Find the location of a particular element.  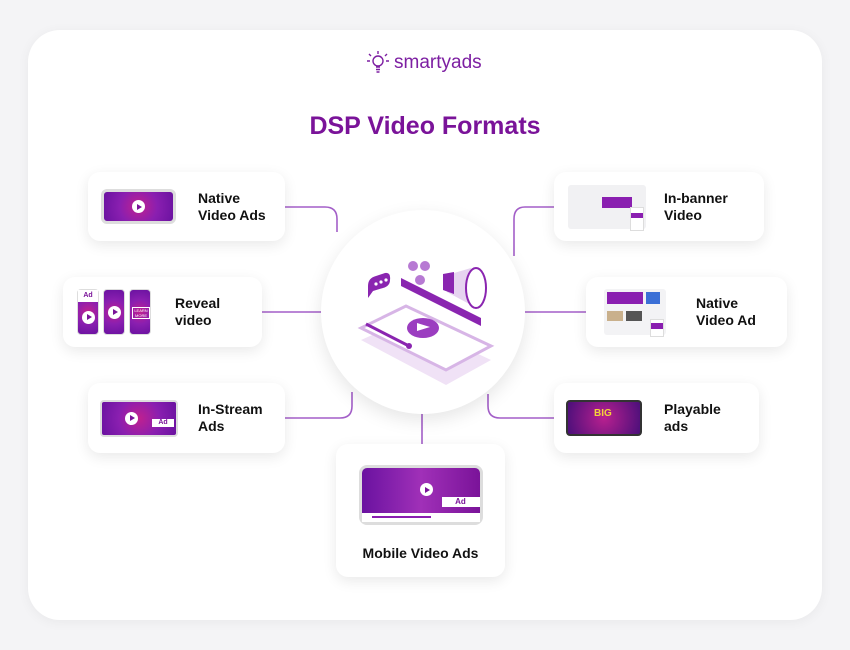

playable-ads-thumbnail: BIG is located at coordinates (604, 418).